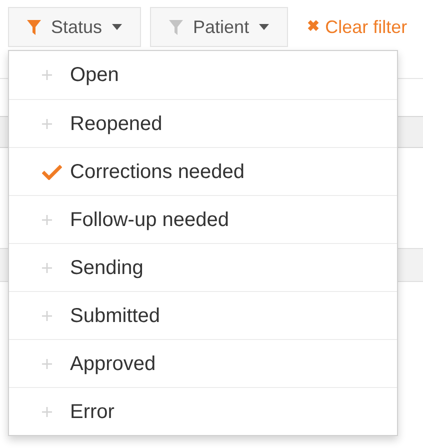 Image resolution: width=423 pixels, height=448 pixels. I want to click on status-option: Corrections needed, so click(203, 171).